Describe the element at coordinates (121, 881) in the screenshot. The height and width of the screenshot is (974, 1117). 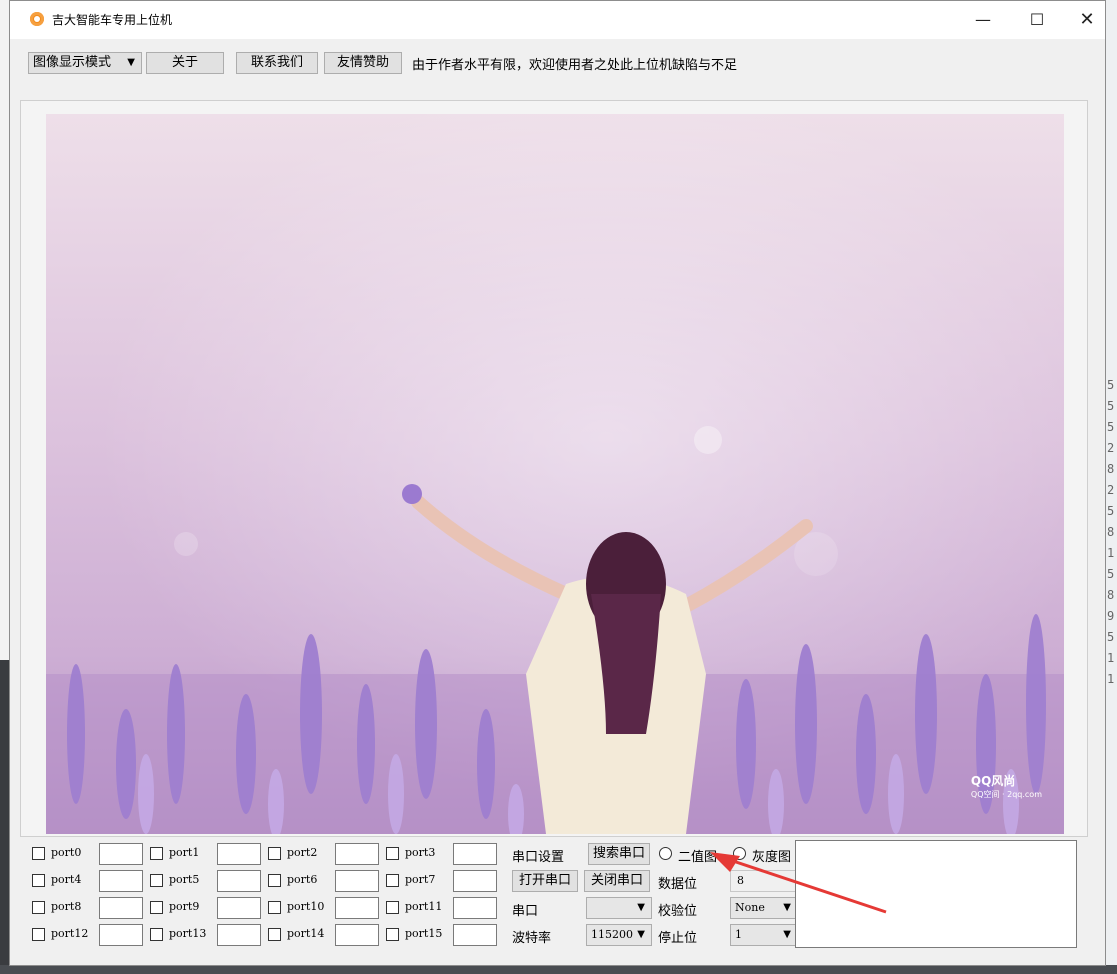
I see `port4-input` at that location.